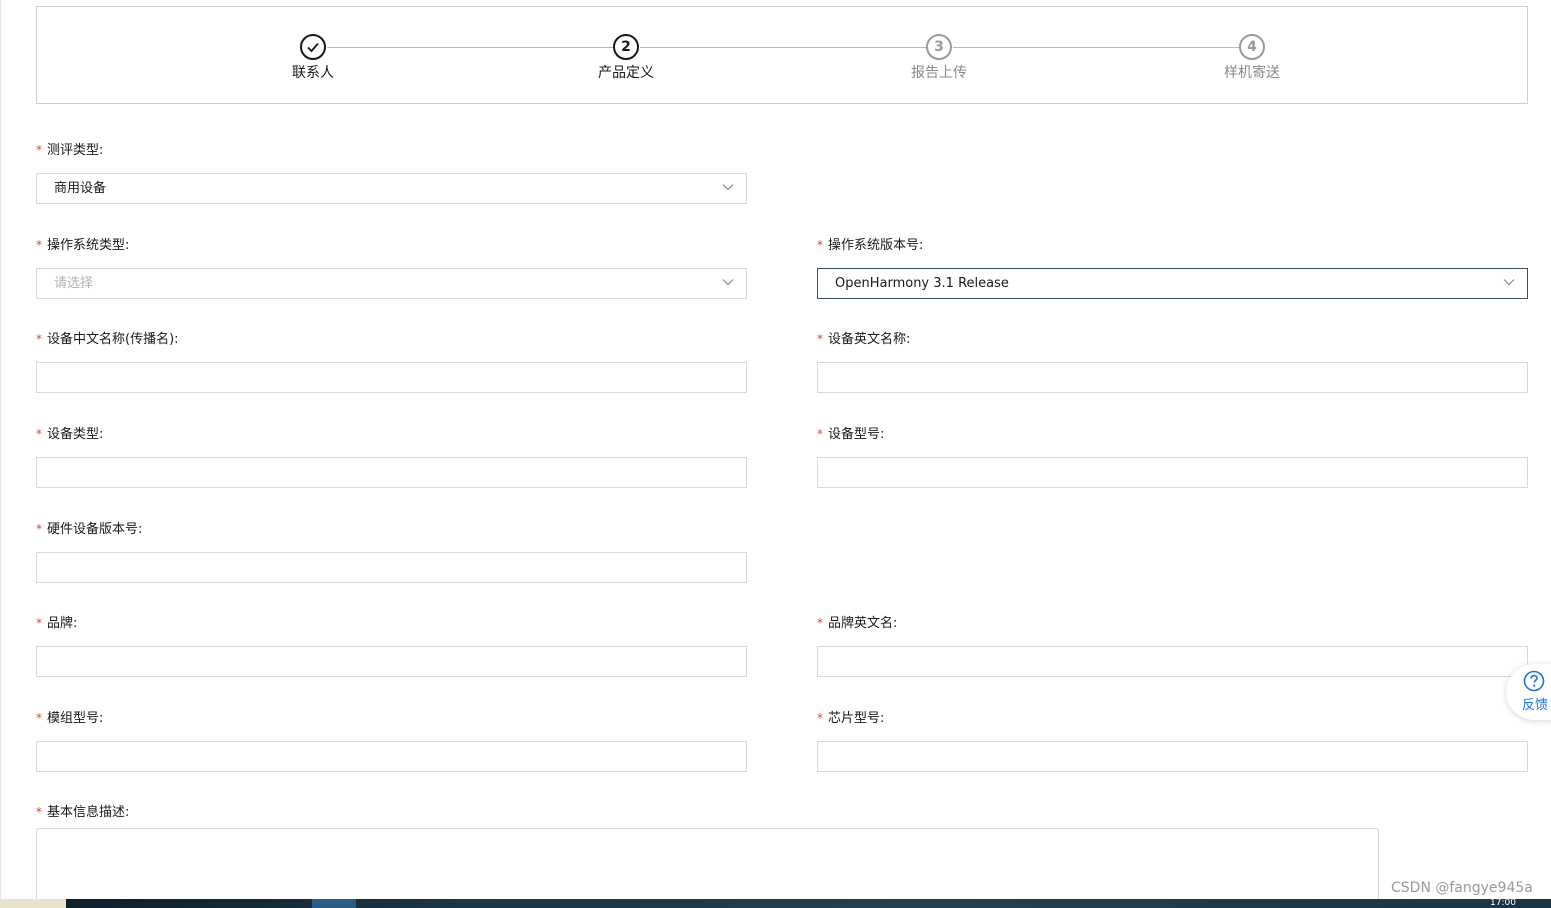  I want to click on device-type-label: * 设备类型:, so click(70, 434).